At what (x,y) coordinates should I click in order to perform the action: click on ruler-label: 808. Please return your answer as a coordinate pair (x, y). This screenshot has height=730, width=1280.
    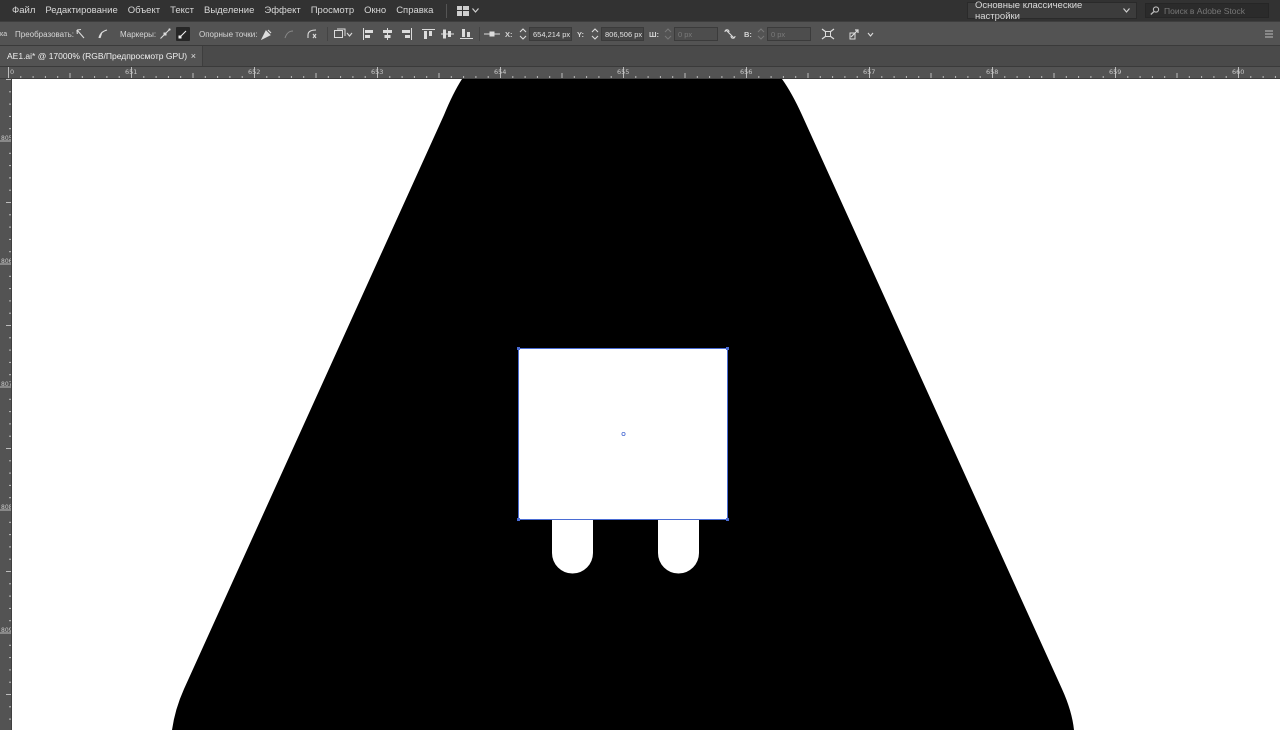
    Looking at the image, I should click on (6, 507).